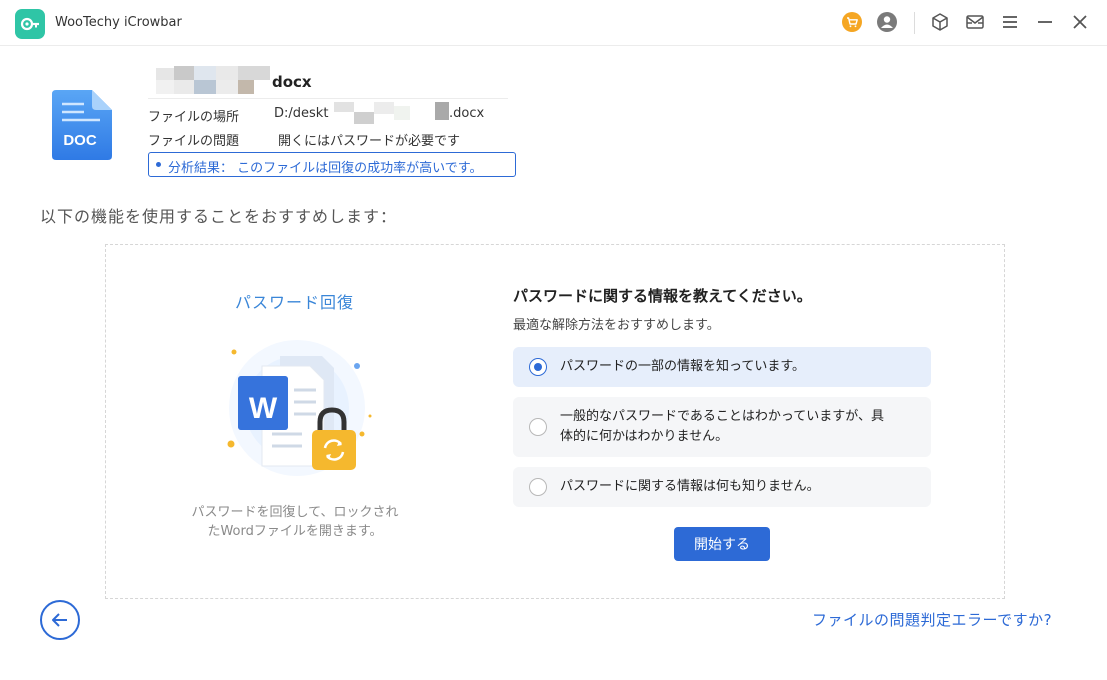 The image size is (1107, 680). I want to click on minimize-icon, so click(1045, 22).